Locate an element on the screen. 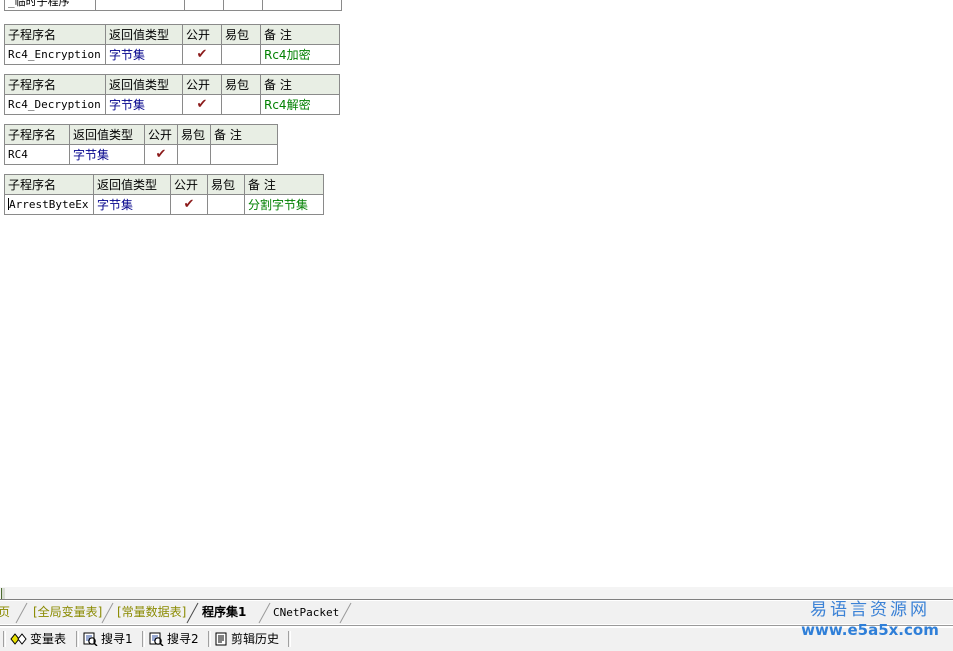  cell-public is located at coordinates (204, 5).